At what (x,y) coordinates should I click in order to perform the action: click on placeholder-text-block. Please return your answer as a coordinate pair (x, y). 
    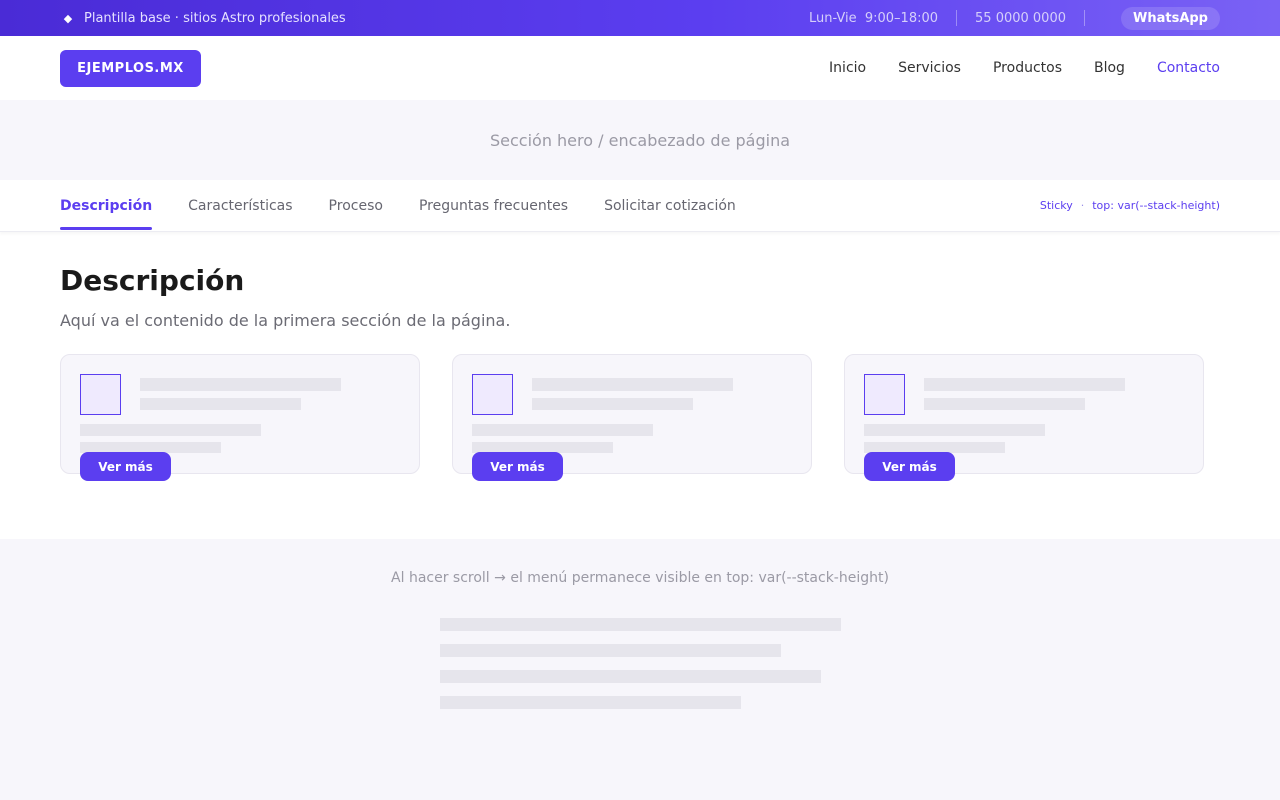
    Looking at the image, I should click on (640, 663).